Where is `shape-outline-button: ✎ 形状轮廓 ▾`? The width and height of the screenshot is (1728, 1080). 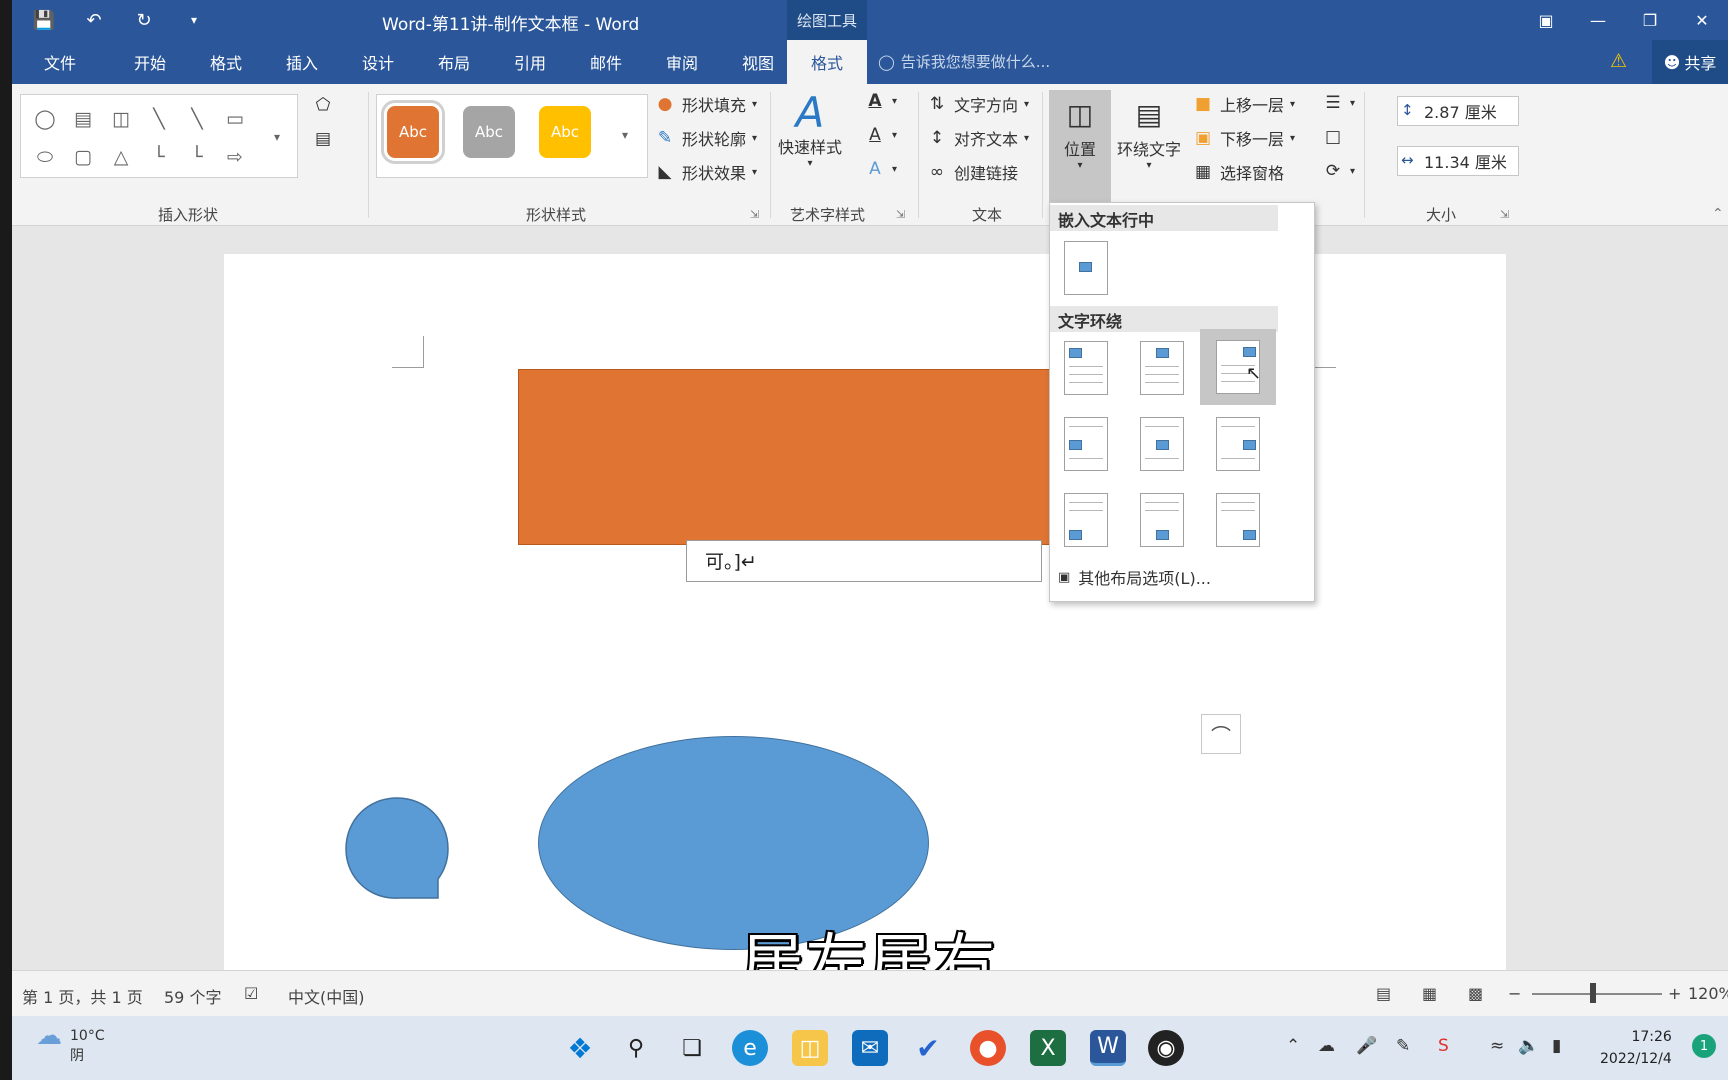
shape-outline-button: ✎ 形状轮廓 ▾ is located at coordinates (705, 138).